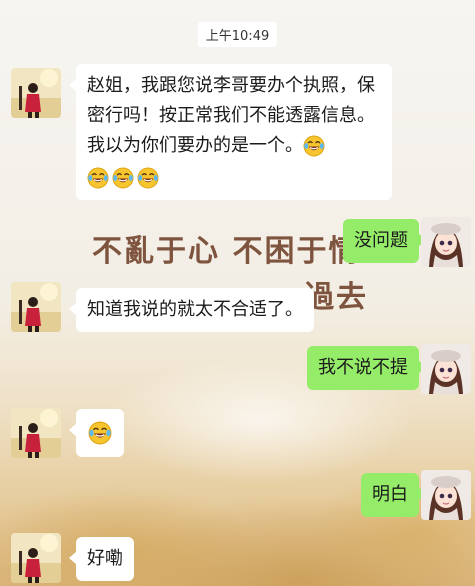 The image size is (475, 586). Describe the element at coordinates (390, 494) in the screenshot. I see `message-text: 明白` at that location.